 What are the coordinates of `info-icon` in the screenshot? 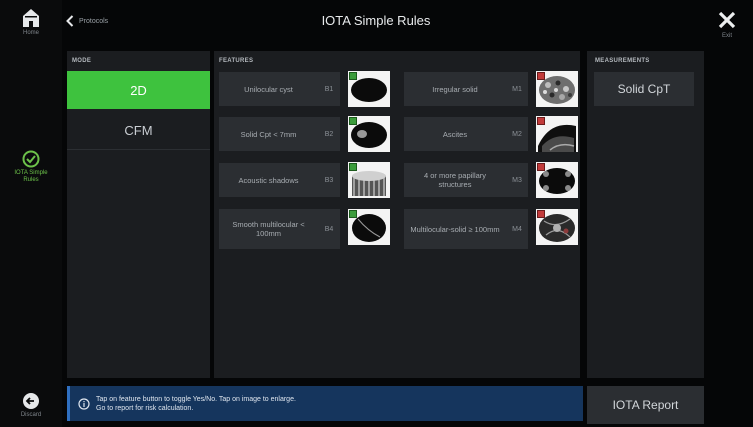 It's located at (84, 403).